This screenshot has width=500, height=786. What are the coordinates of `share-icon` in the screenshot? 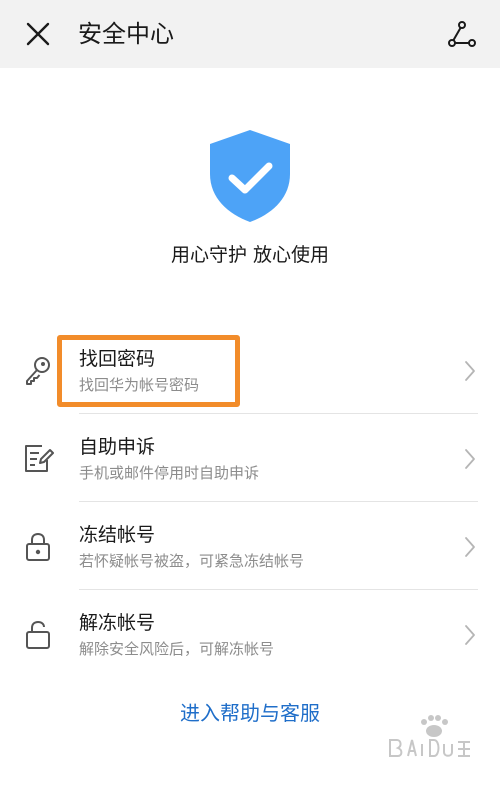 It's located at (462, 34).